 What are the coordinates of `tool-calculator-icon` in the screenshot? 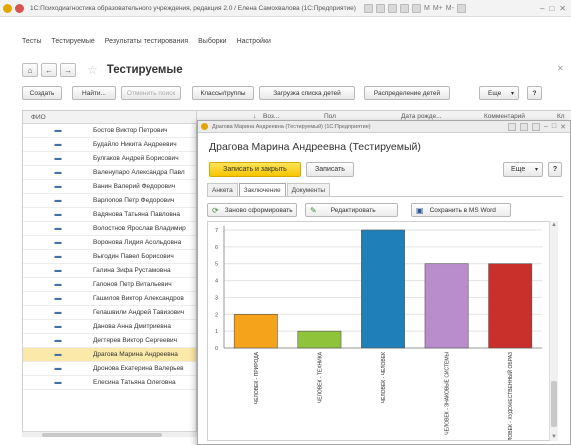 It's located at (416, 8).